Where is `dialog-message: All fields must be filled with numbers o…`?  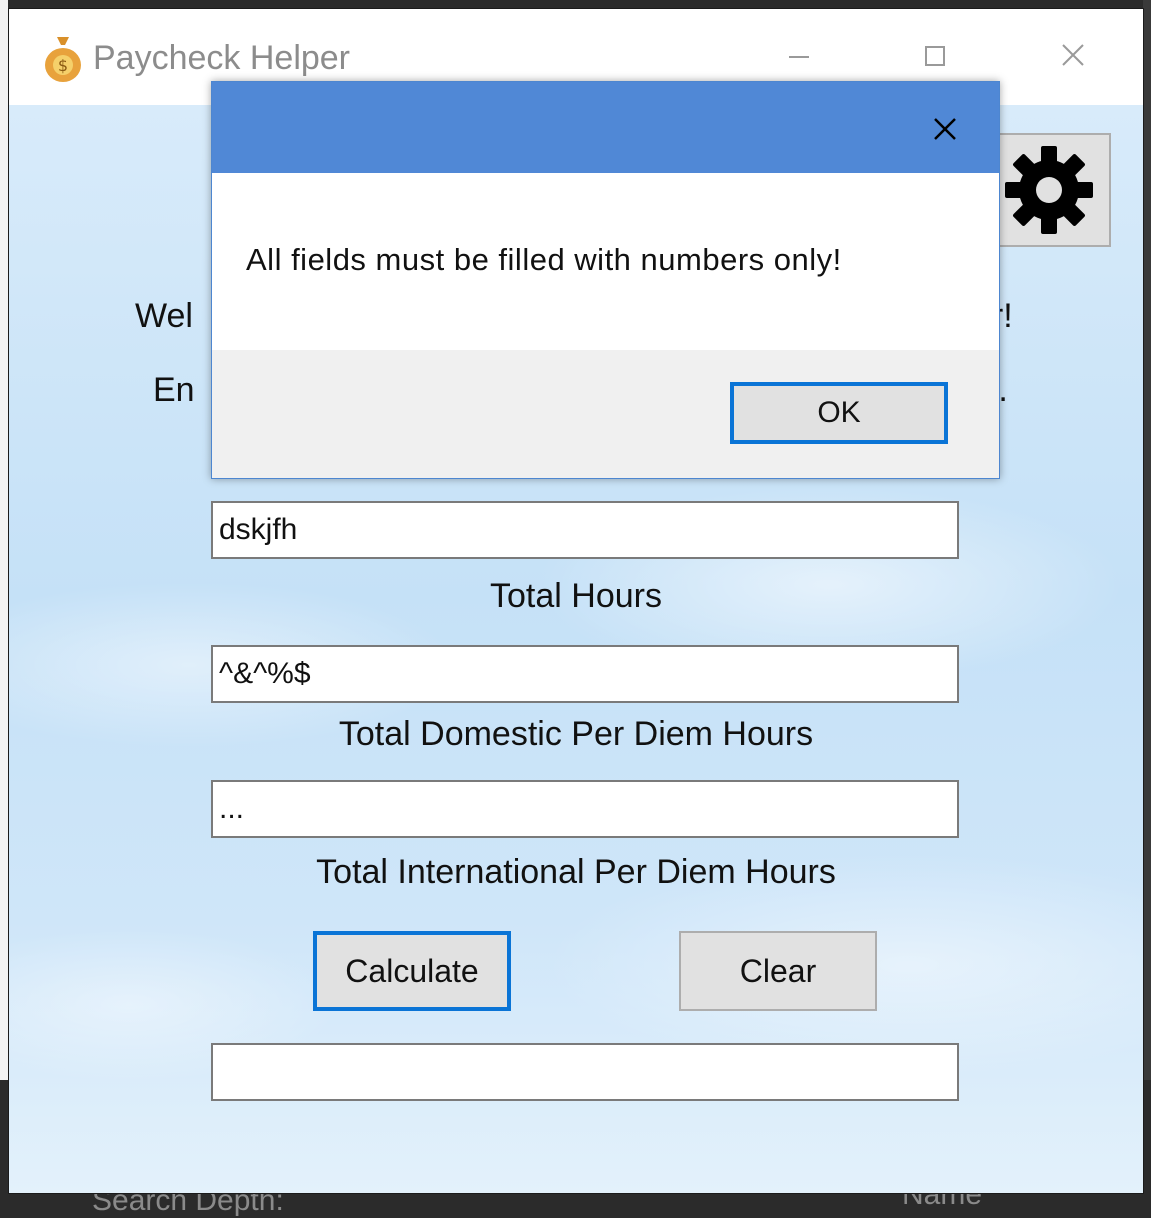 dialog-message: All fields must be filled with numbers o… is located at coordinates (544, 259).